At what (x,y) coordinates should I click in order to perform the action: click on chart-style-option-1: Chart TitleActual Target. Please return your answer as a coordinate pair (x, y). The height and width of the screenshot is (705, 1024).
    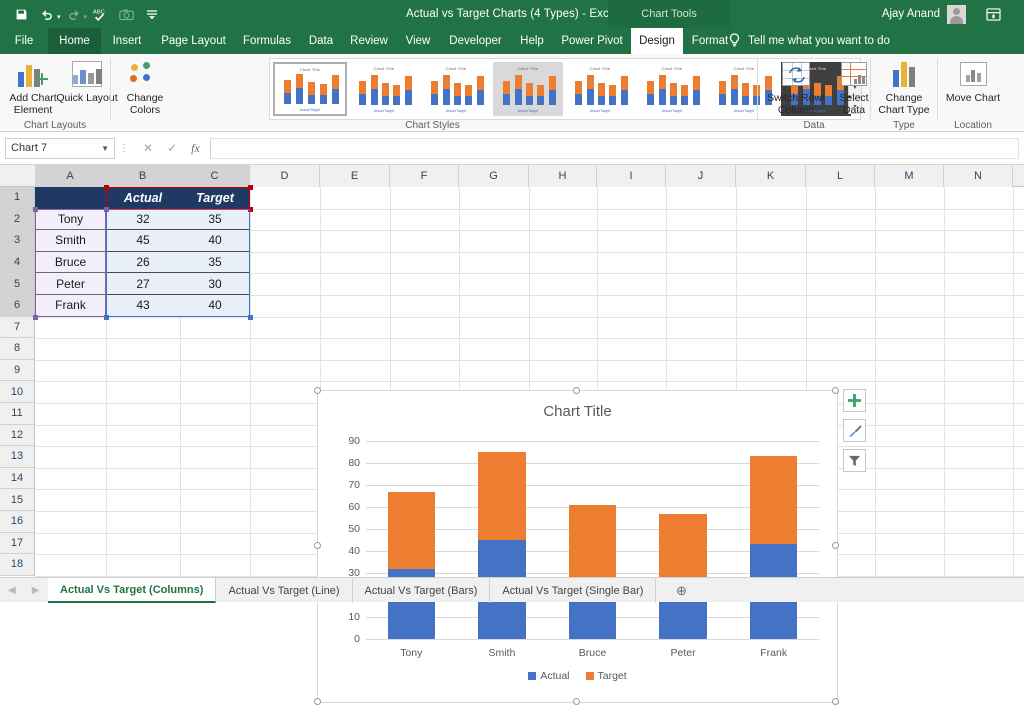
    Looking at the image, I should click on (310, 89).